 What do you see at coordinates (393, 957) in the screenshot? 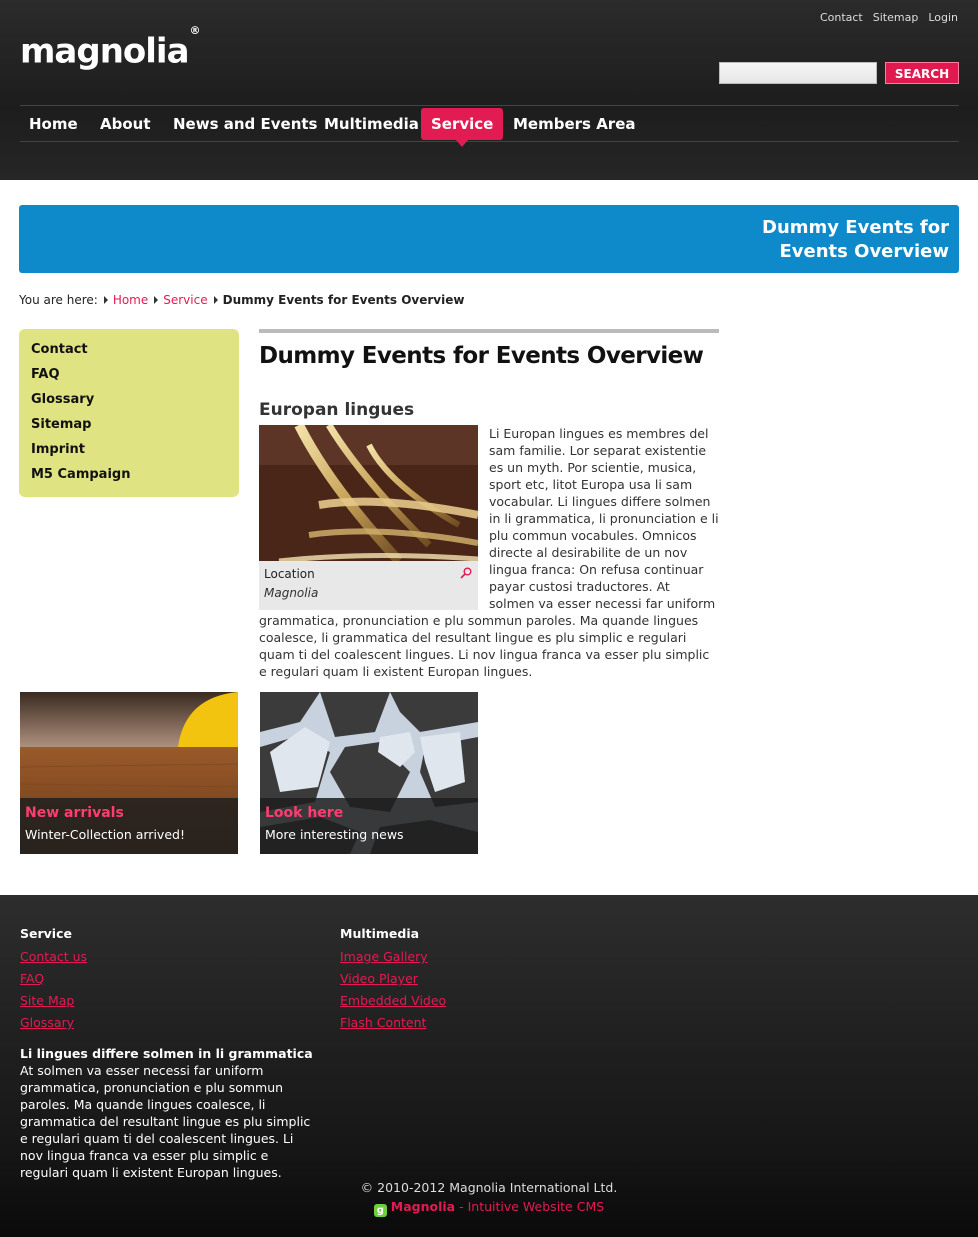
I see `footer-link-image-gallery: Image Gallery` at bounding box center [393, 957].